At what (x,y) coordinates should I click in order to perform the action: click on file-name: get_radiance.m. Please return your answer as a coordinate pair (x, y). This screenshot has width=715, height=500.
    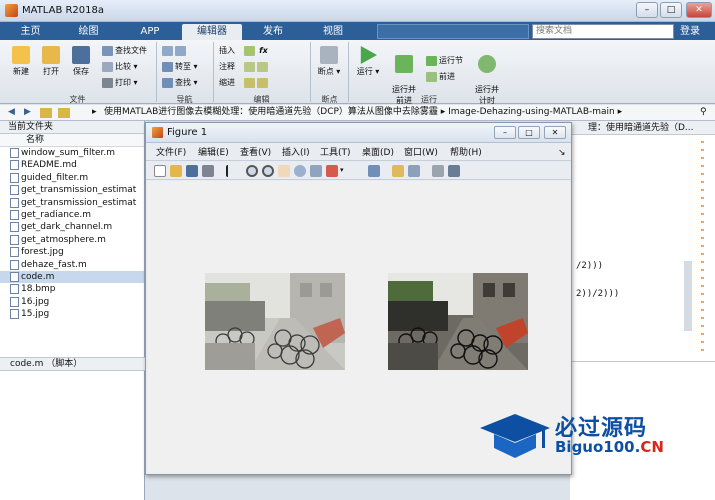
    Looking at the image, I should click on (56, 214).